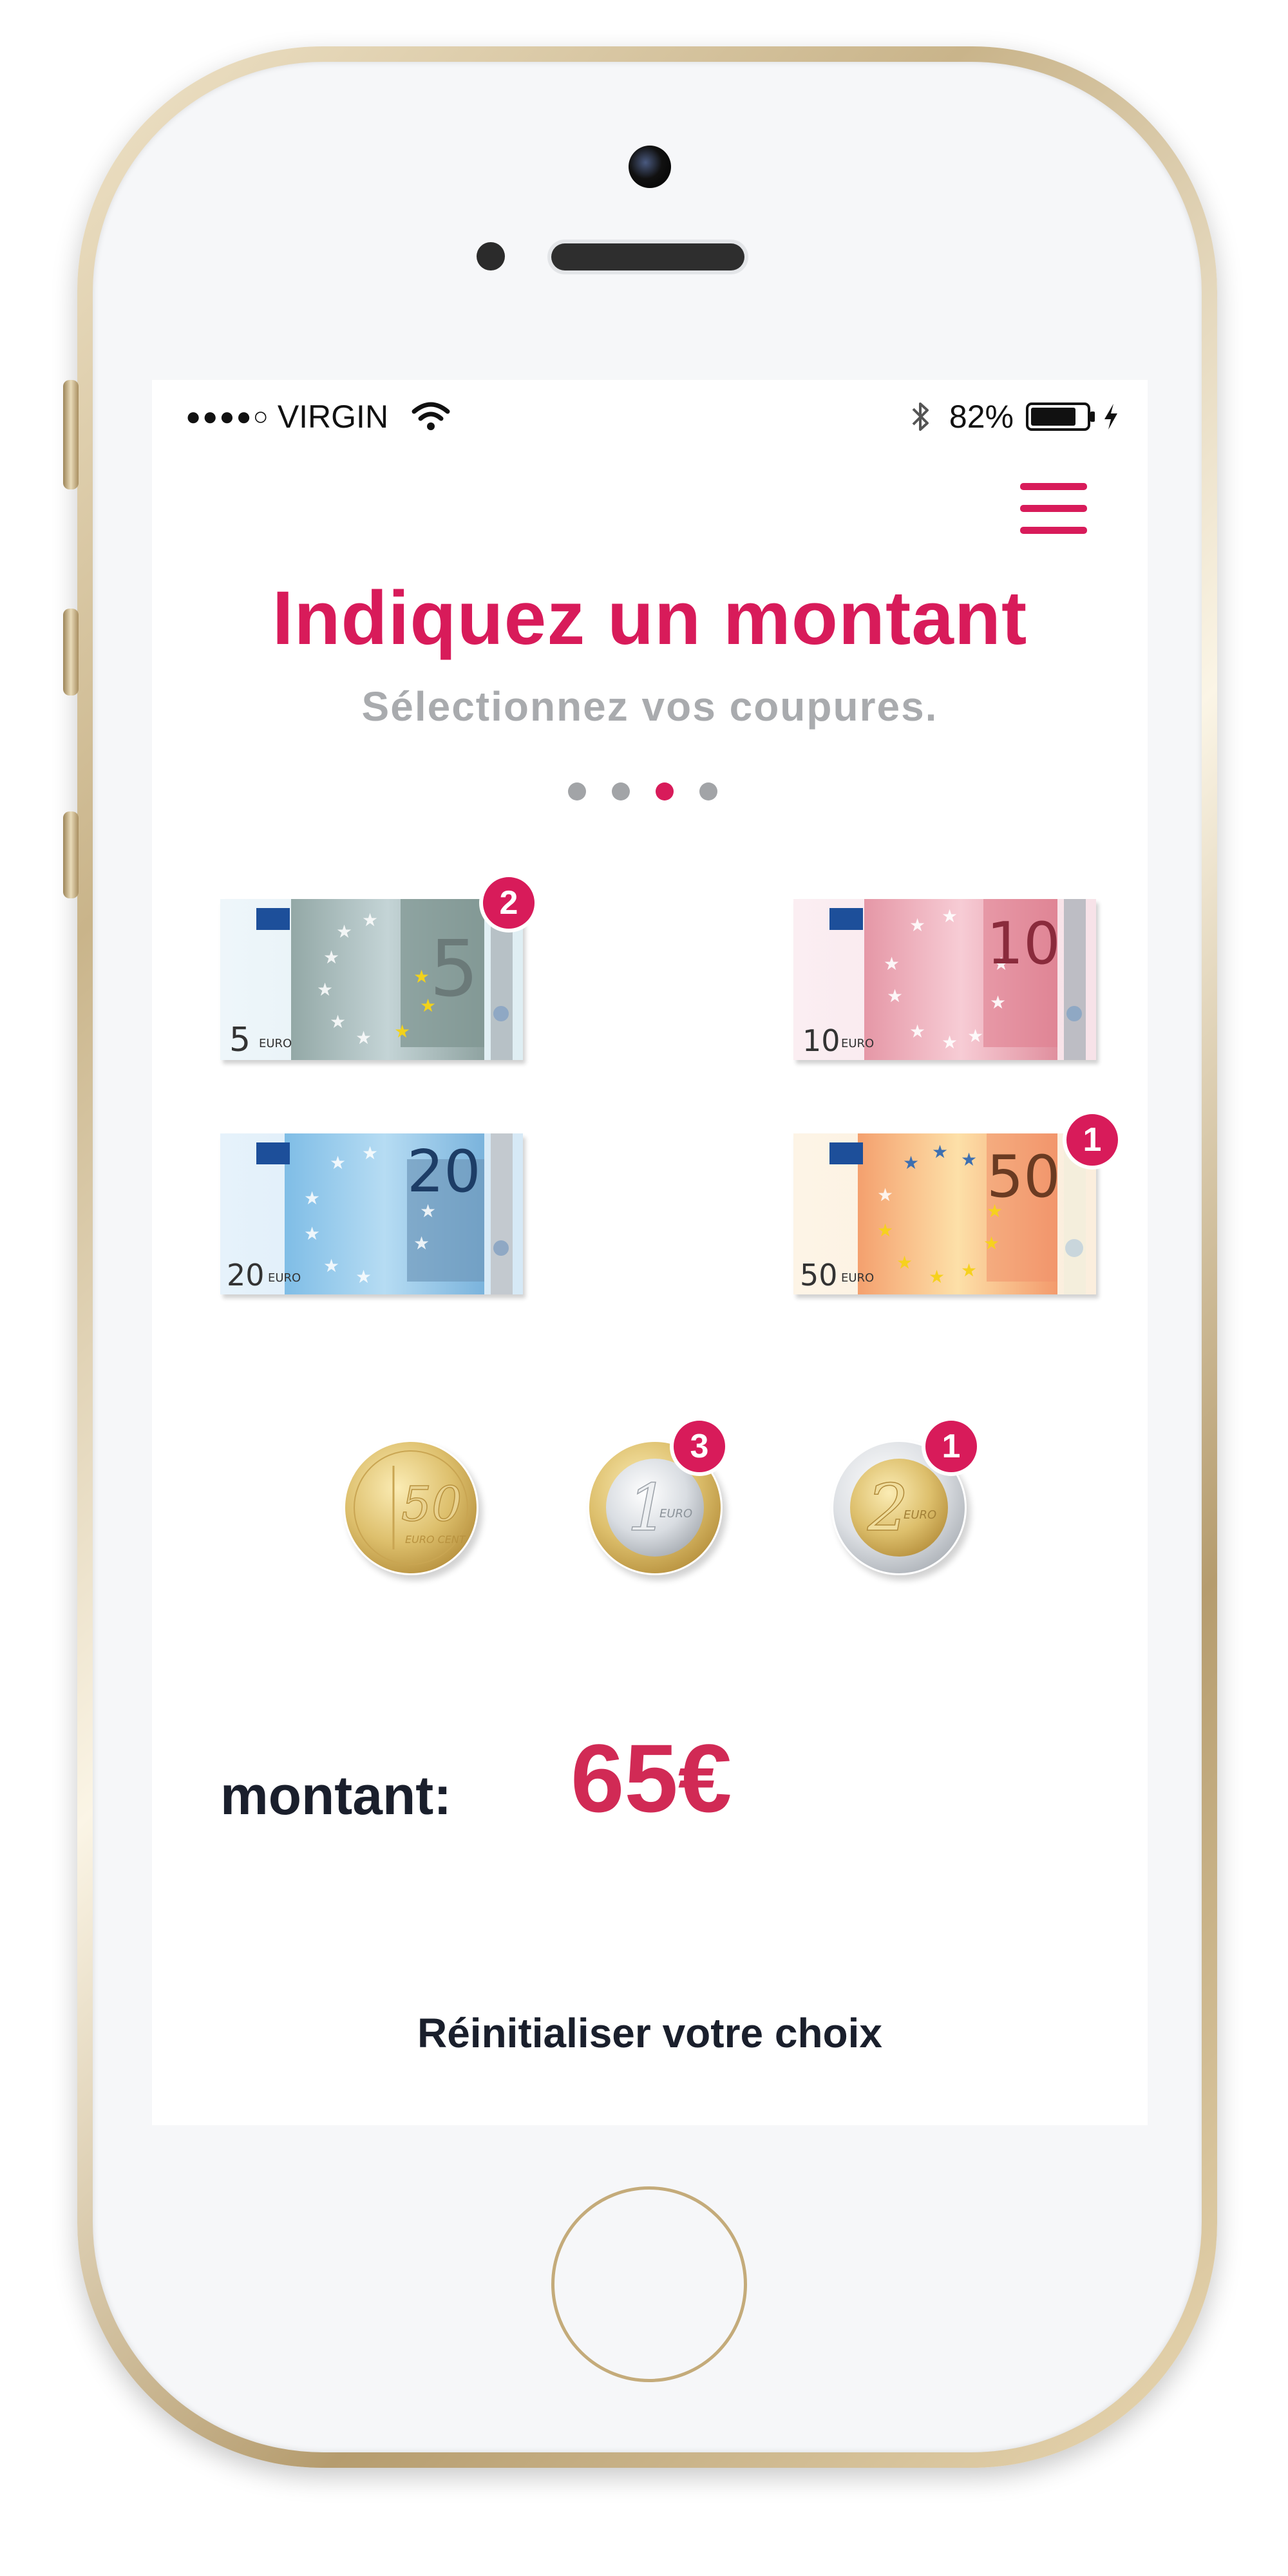 The image size is (1288, 2576). What do you see at coordinates (857, 1278) in the screenshot?
I see `banknote-50-euro-mark: EURO` at bounding box center [857, 1278].